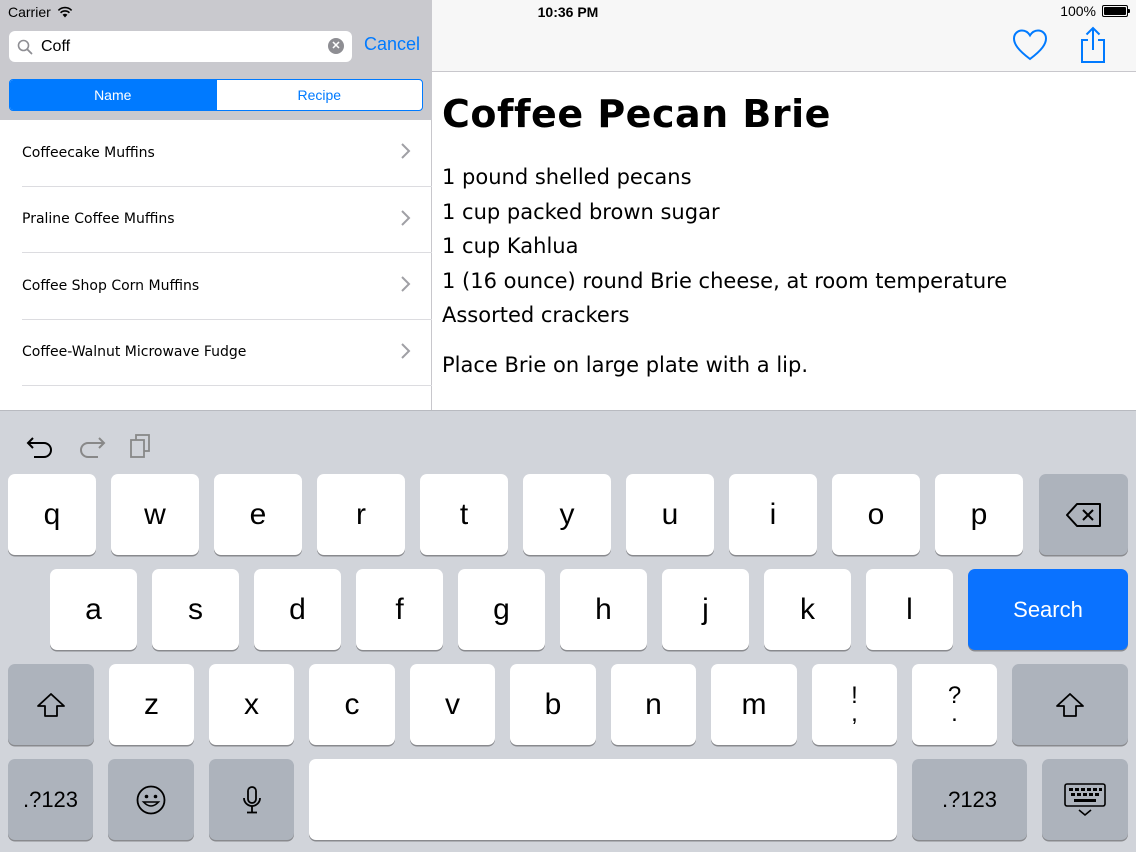 The width and height of the screenshot is (1136, 852). Describe the element at coordinates (258, 514) in the screenshot. I see `key-e: e` at that location.